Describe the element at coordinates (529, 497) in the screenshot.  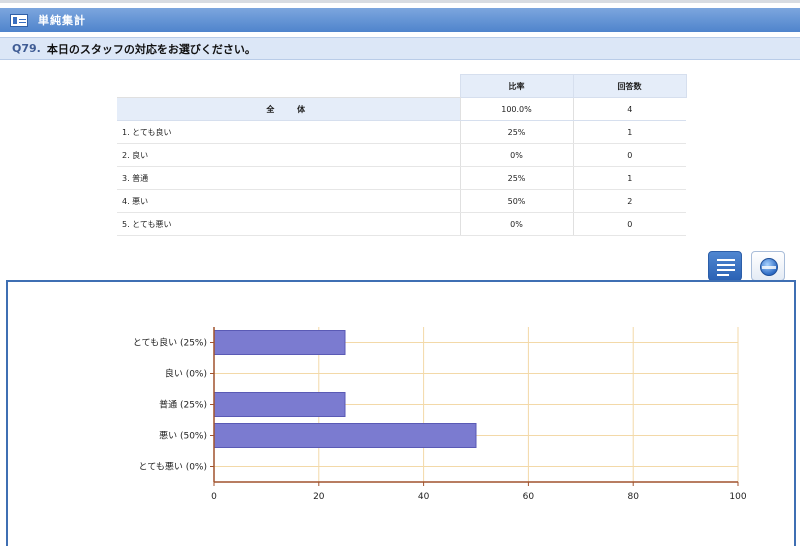
I see `x-tick-label: 60` at that location.